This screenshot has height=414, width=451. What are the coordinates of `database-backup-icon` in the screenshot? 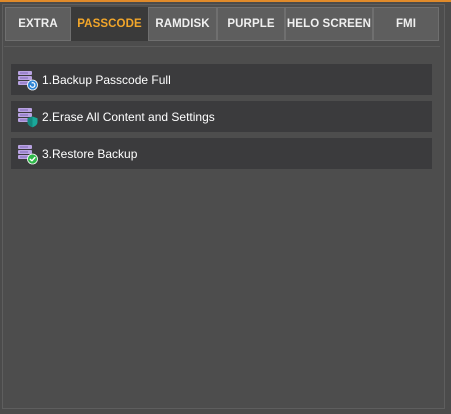 It's located at (28, 80).